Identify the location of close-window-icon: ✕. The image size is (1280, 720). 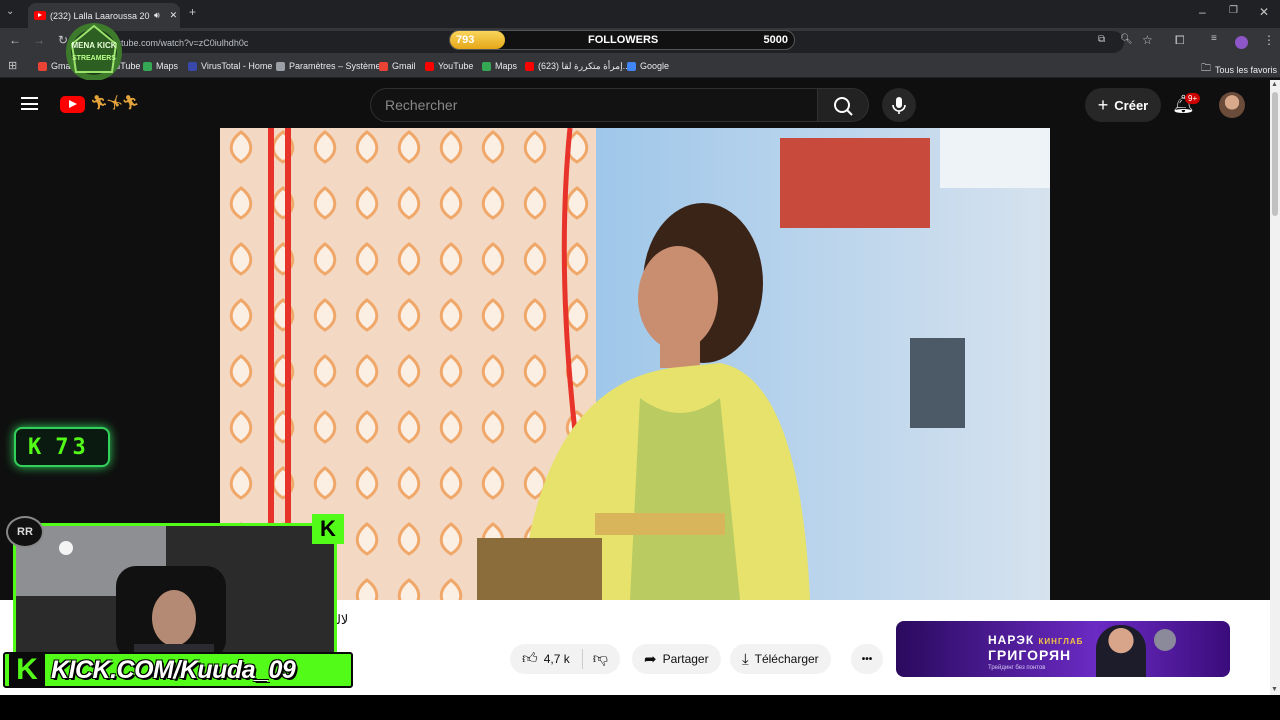
(1264, 12).